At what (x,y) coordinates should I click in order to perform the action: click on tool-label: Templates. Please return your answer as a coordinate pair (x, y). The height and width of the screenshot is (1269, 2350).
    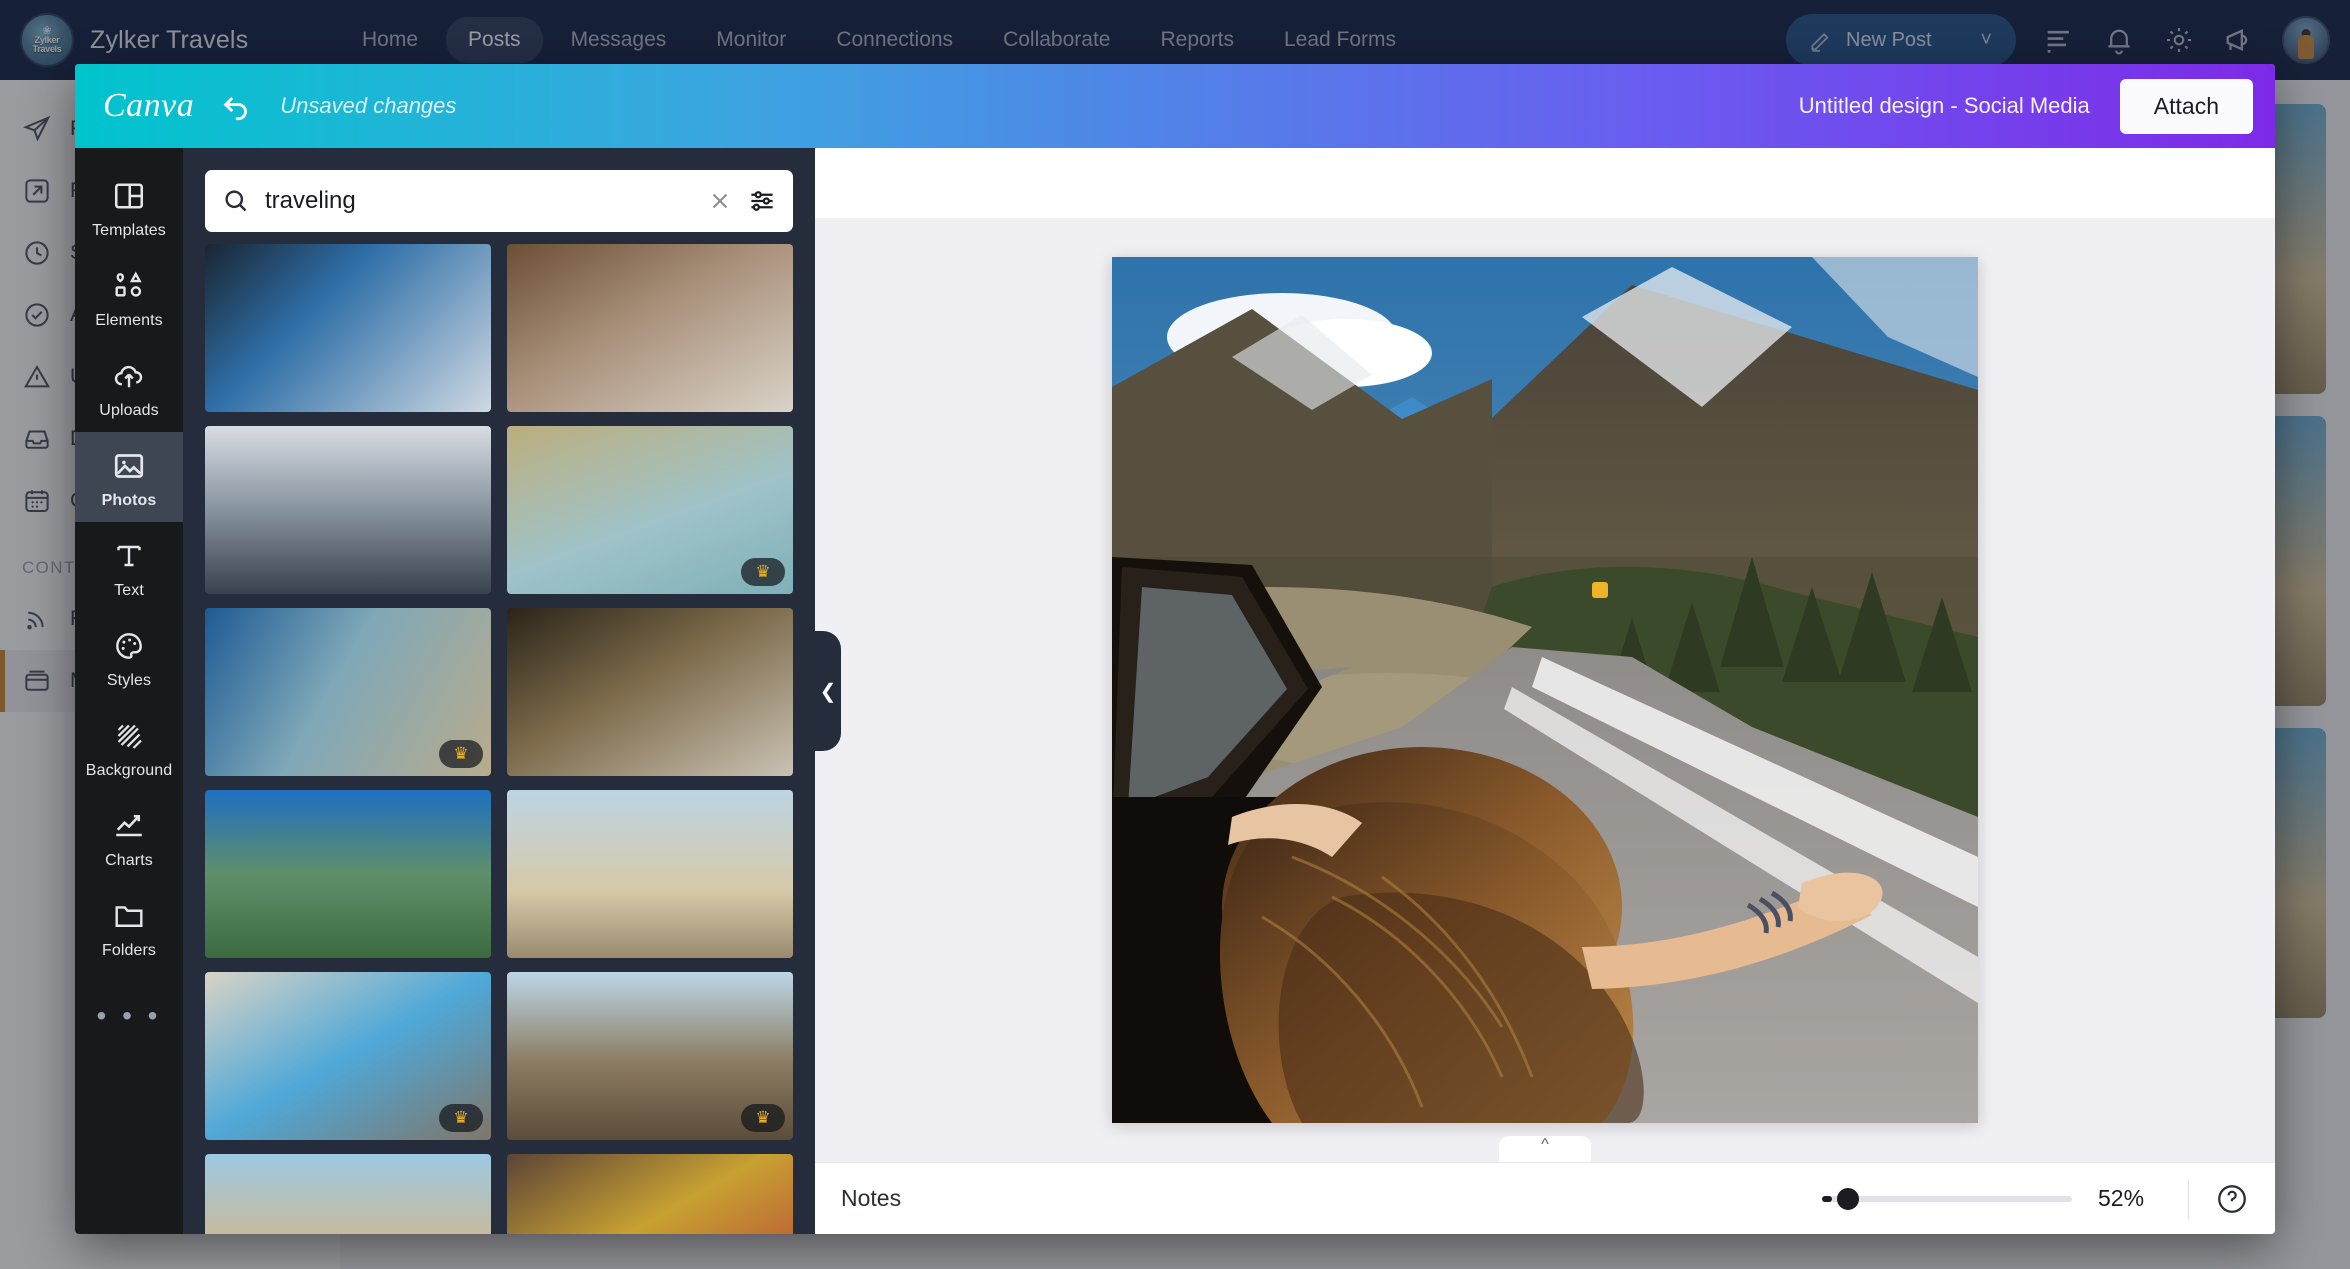
    Looking at the image, I should click on (129, 230).